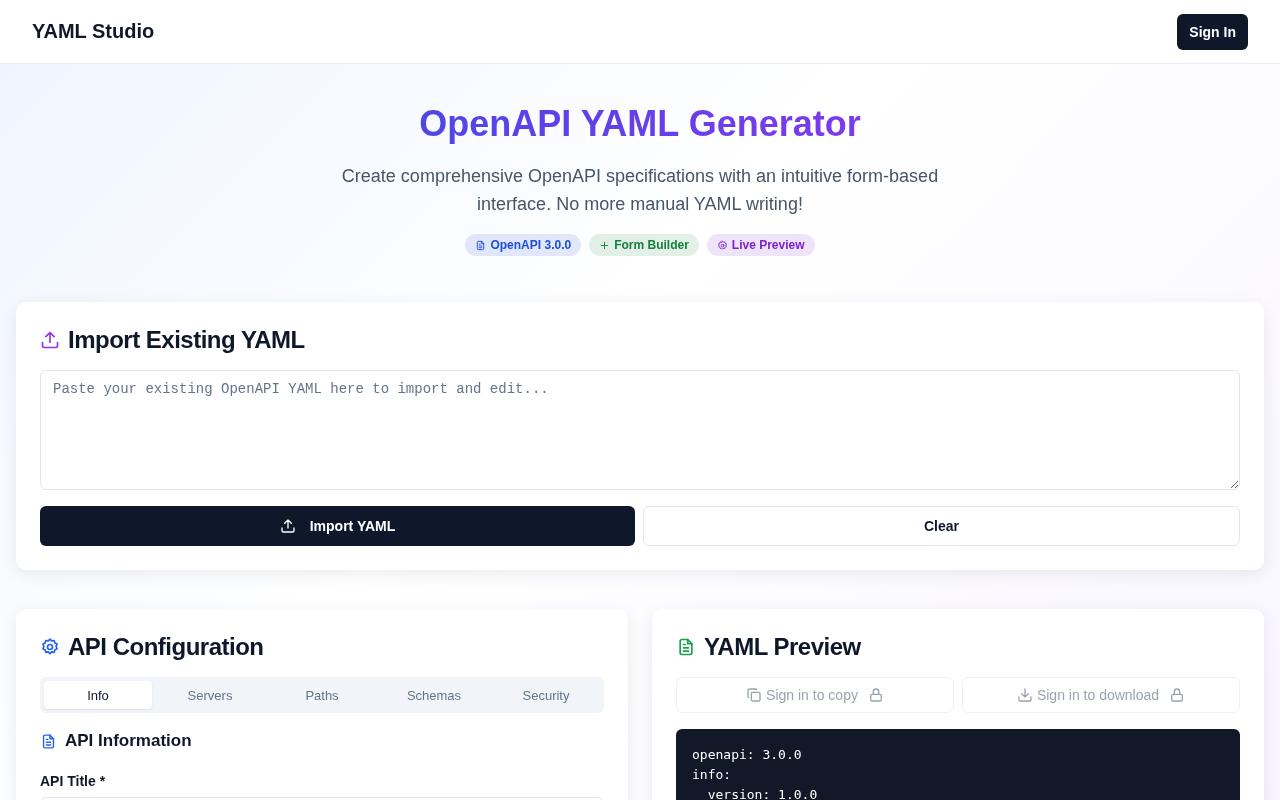 The height and width of the screenshot is (800, 1280). What do you see at coordinates (73, 781) in the screenshot?
I see `field-label: API Title *` at bounding box center [73, 781].